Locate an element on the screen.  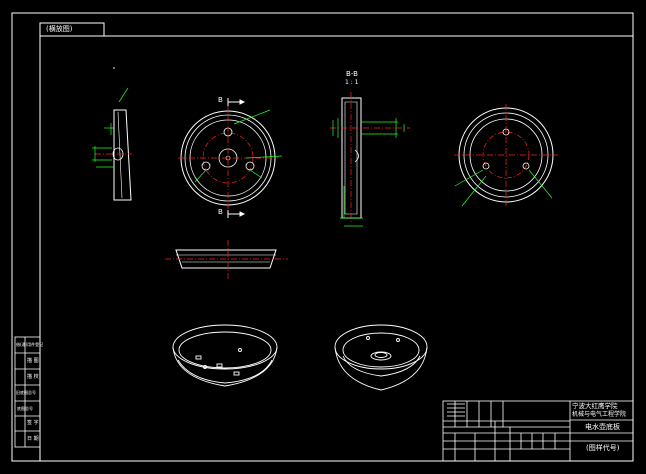
section-scale: 1 is located at coordinates (352, 82).